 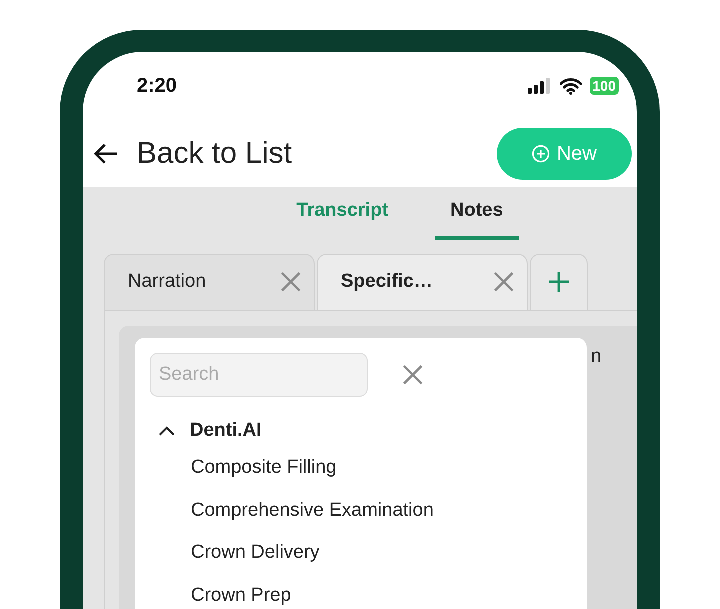 I want to click on view-tab: Notes, so click(x=477, y=218).